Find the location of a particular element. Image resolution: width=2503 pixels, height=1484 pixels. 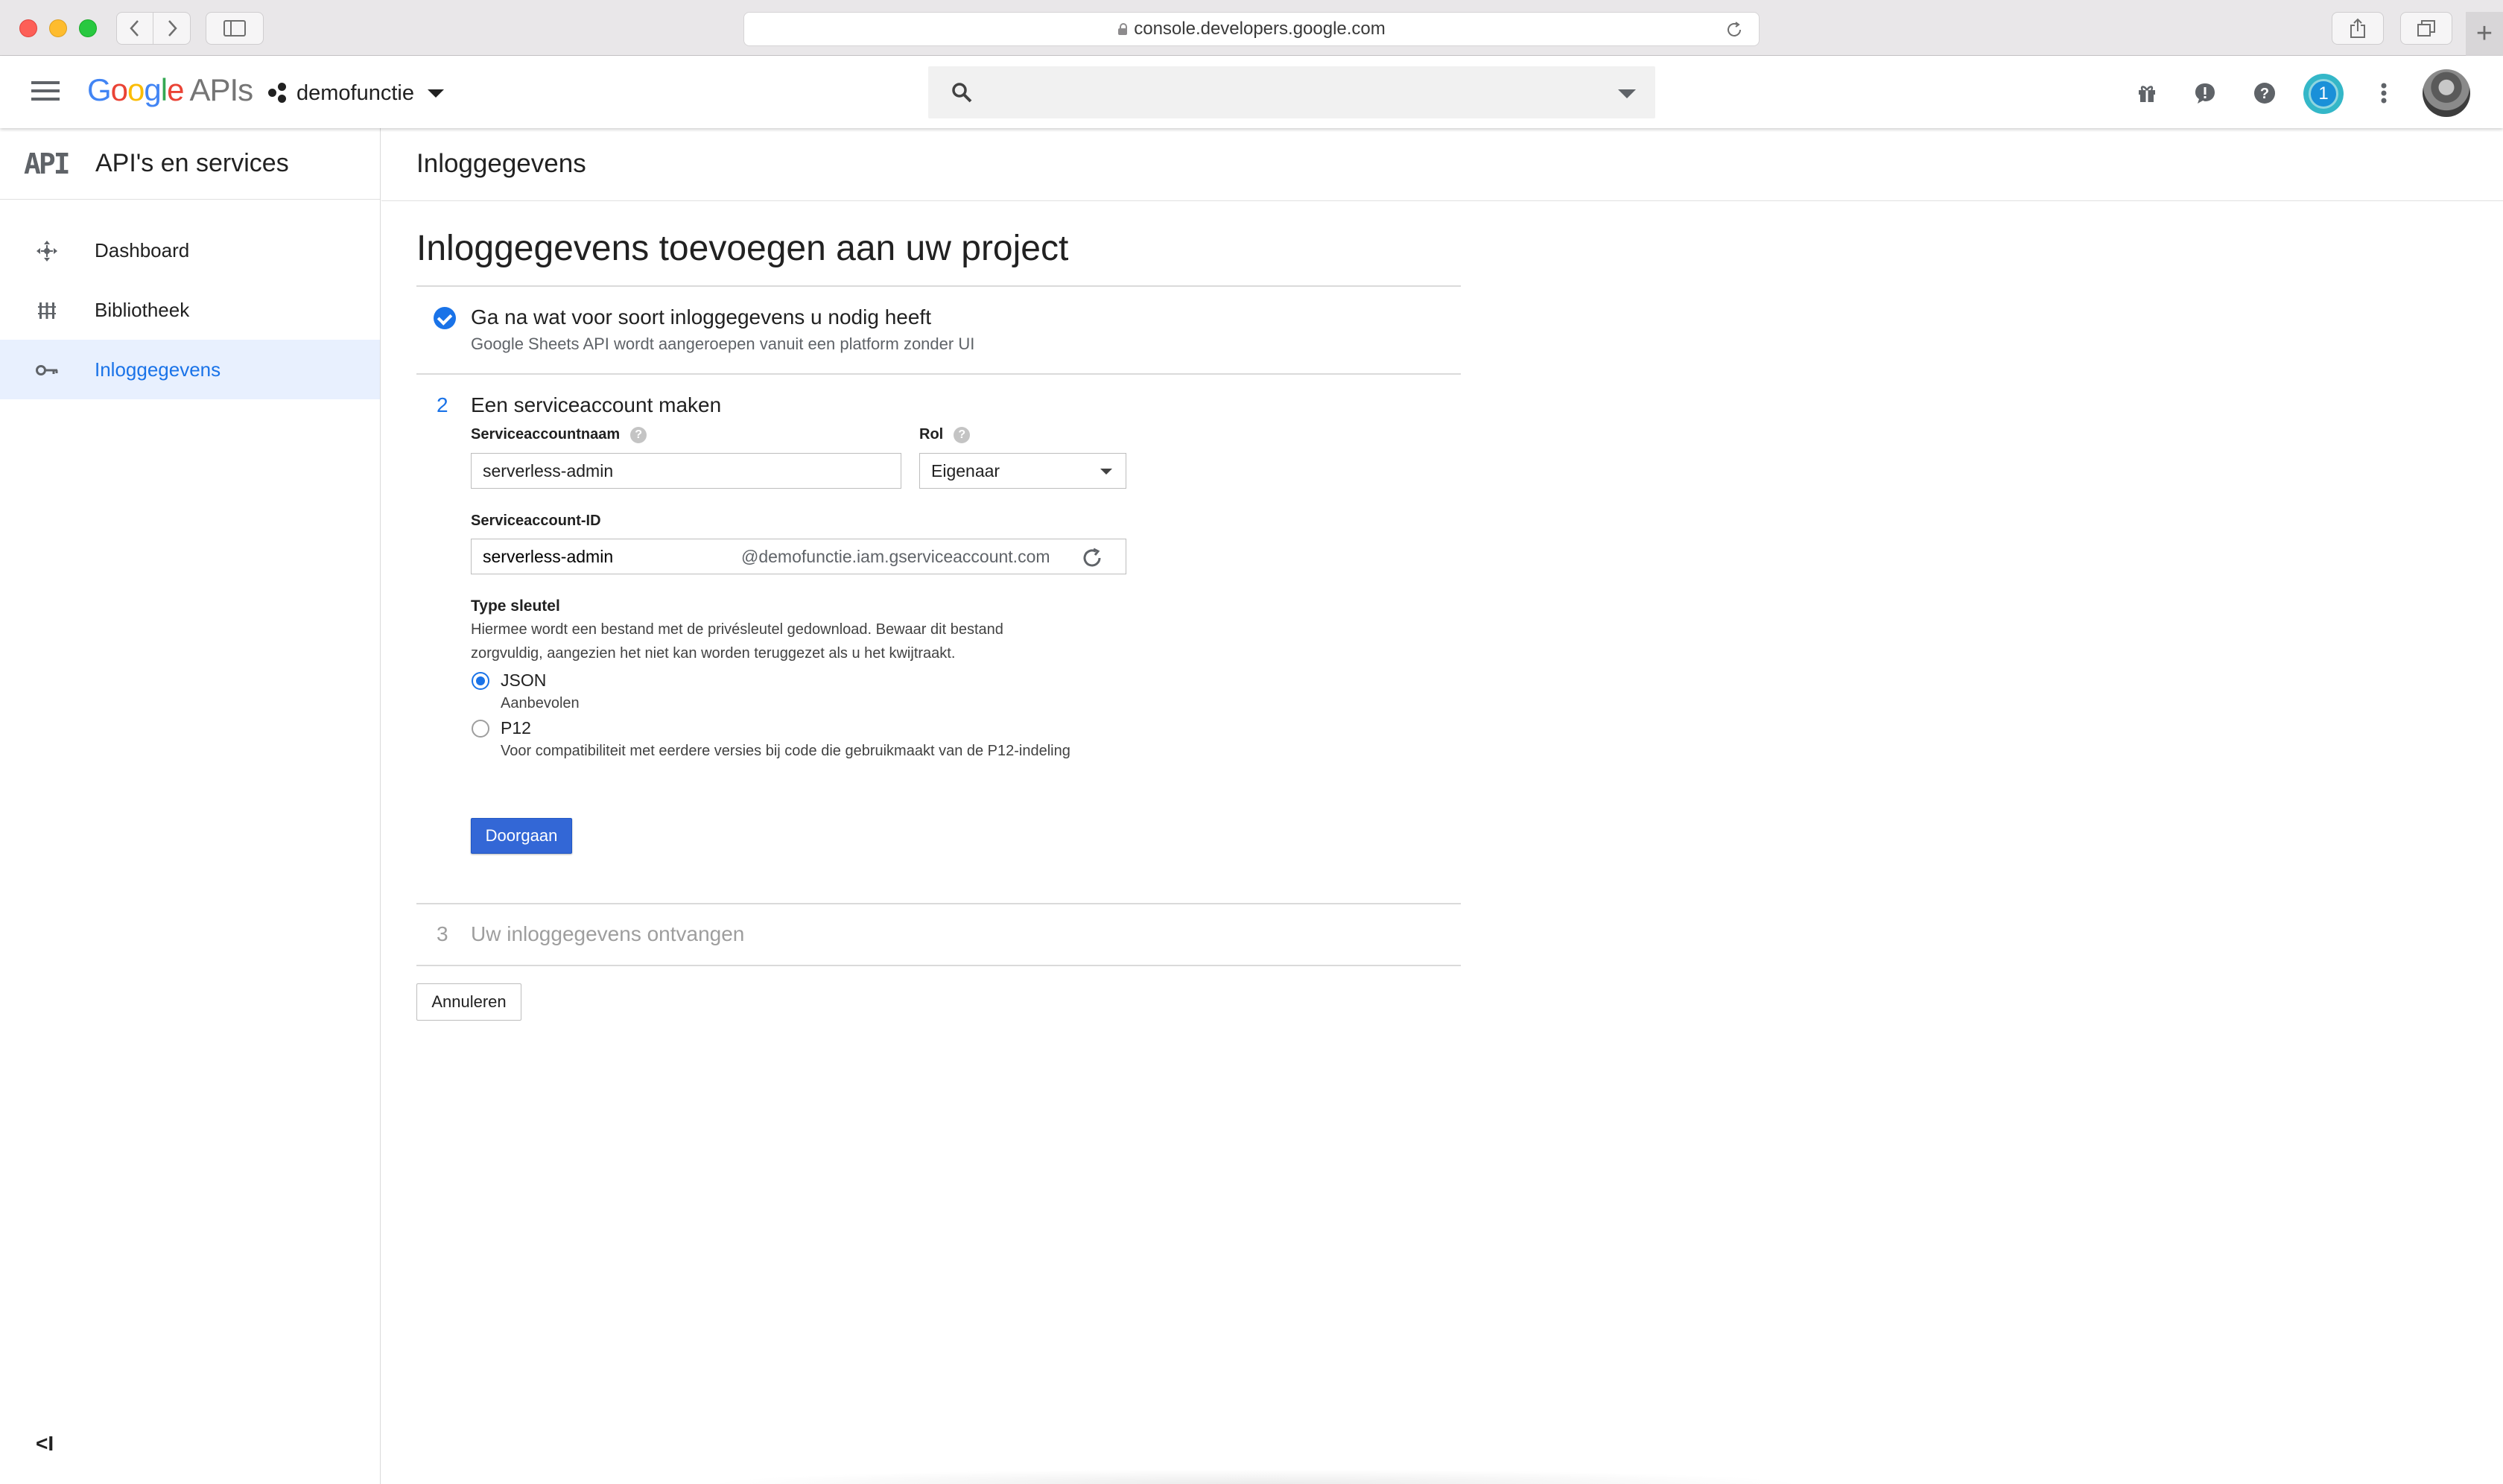

reload-icon is located at coordinates (1734, 30).